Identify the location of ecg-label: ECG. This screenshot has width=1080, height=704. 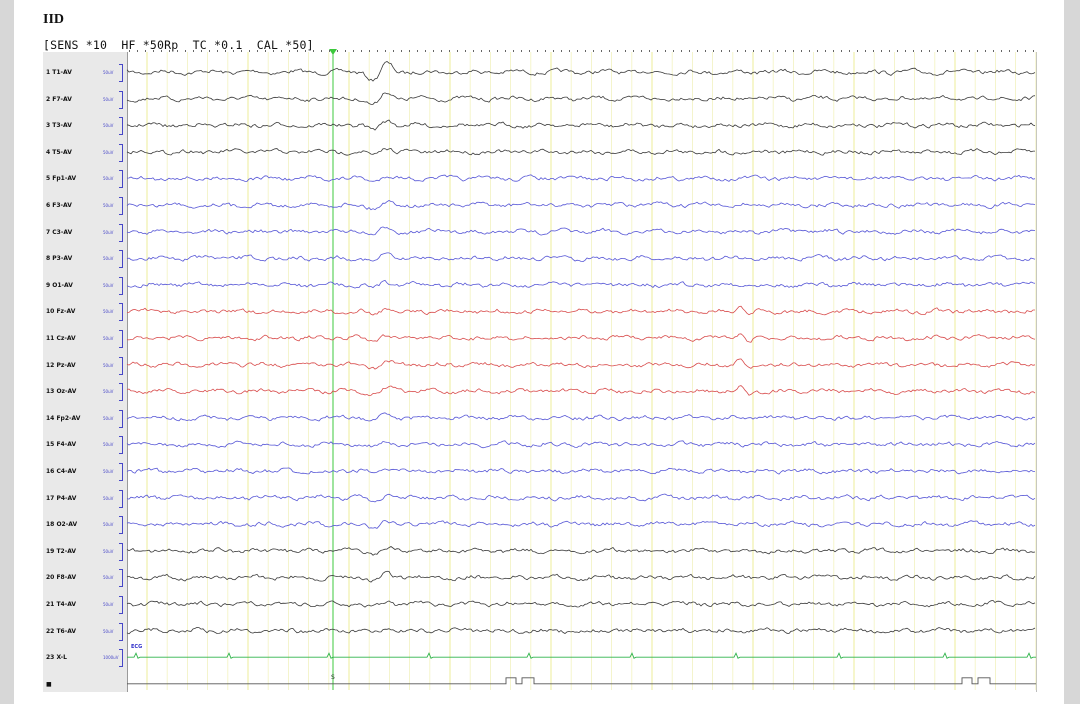
(136, 647).